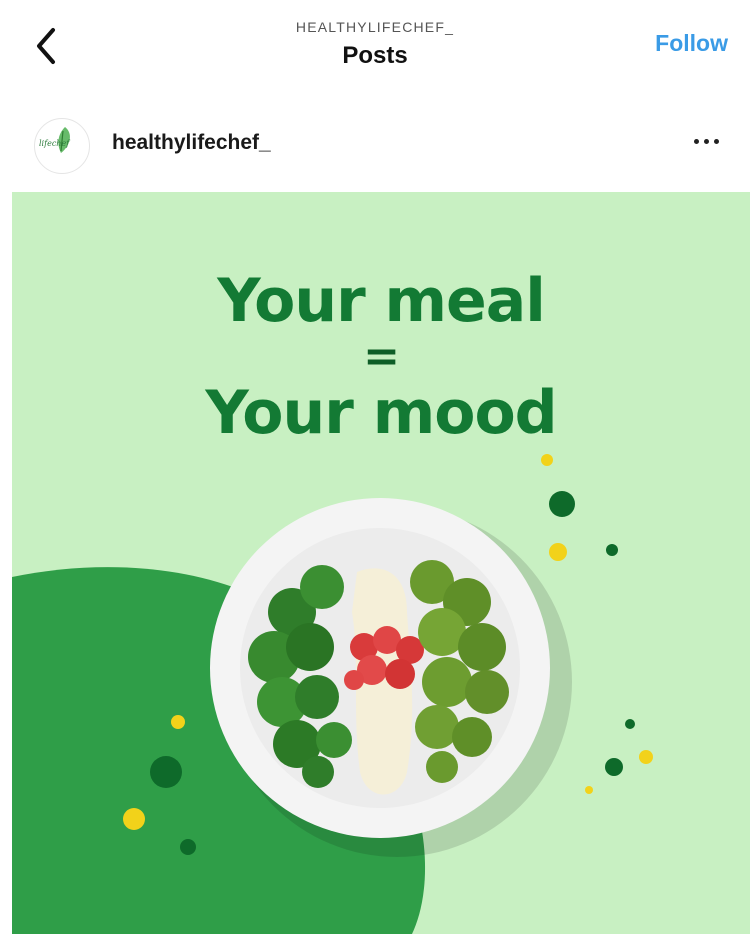 Image resolution: width=750 pixels, height=934 pixels. Describe the element at coordinates (54, 143) in the screenshot. I see `avatar-text: lifechef` at that location.